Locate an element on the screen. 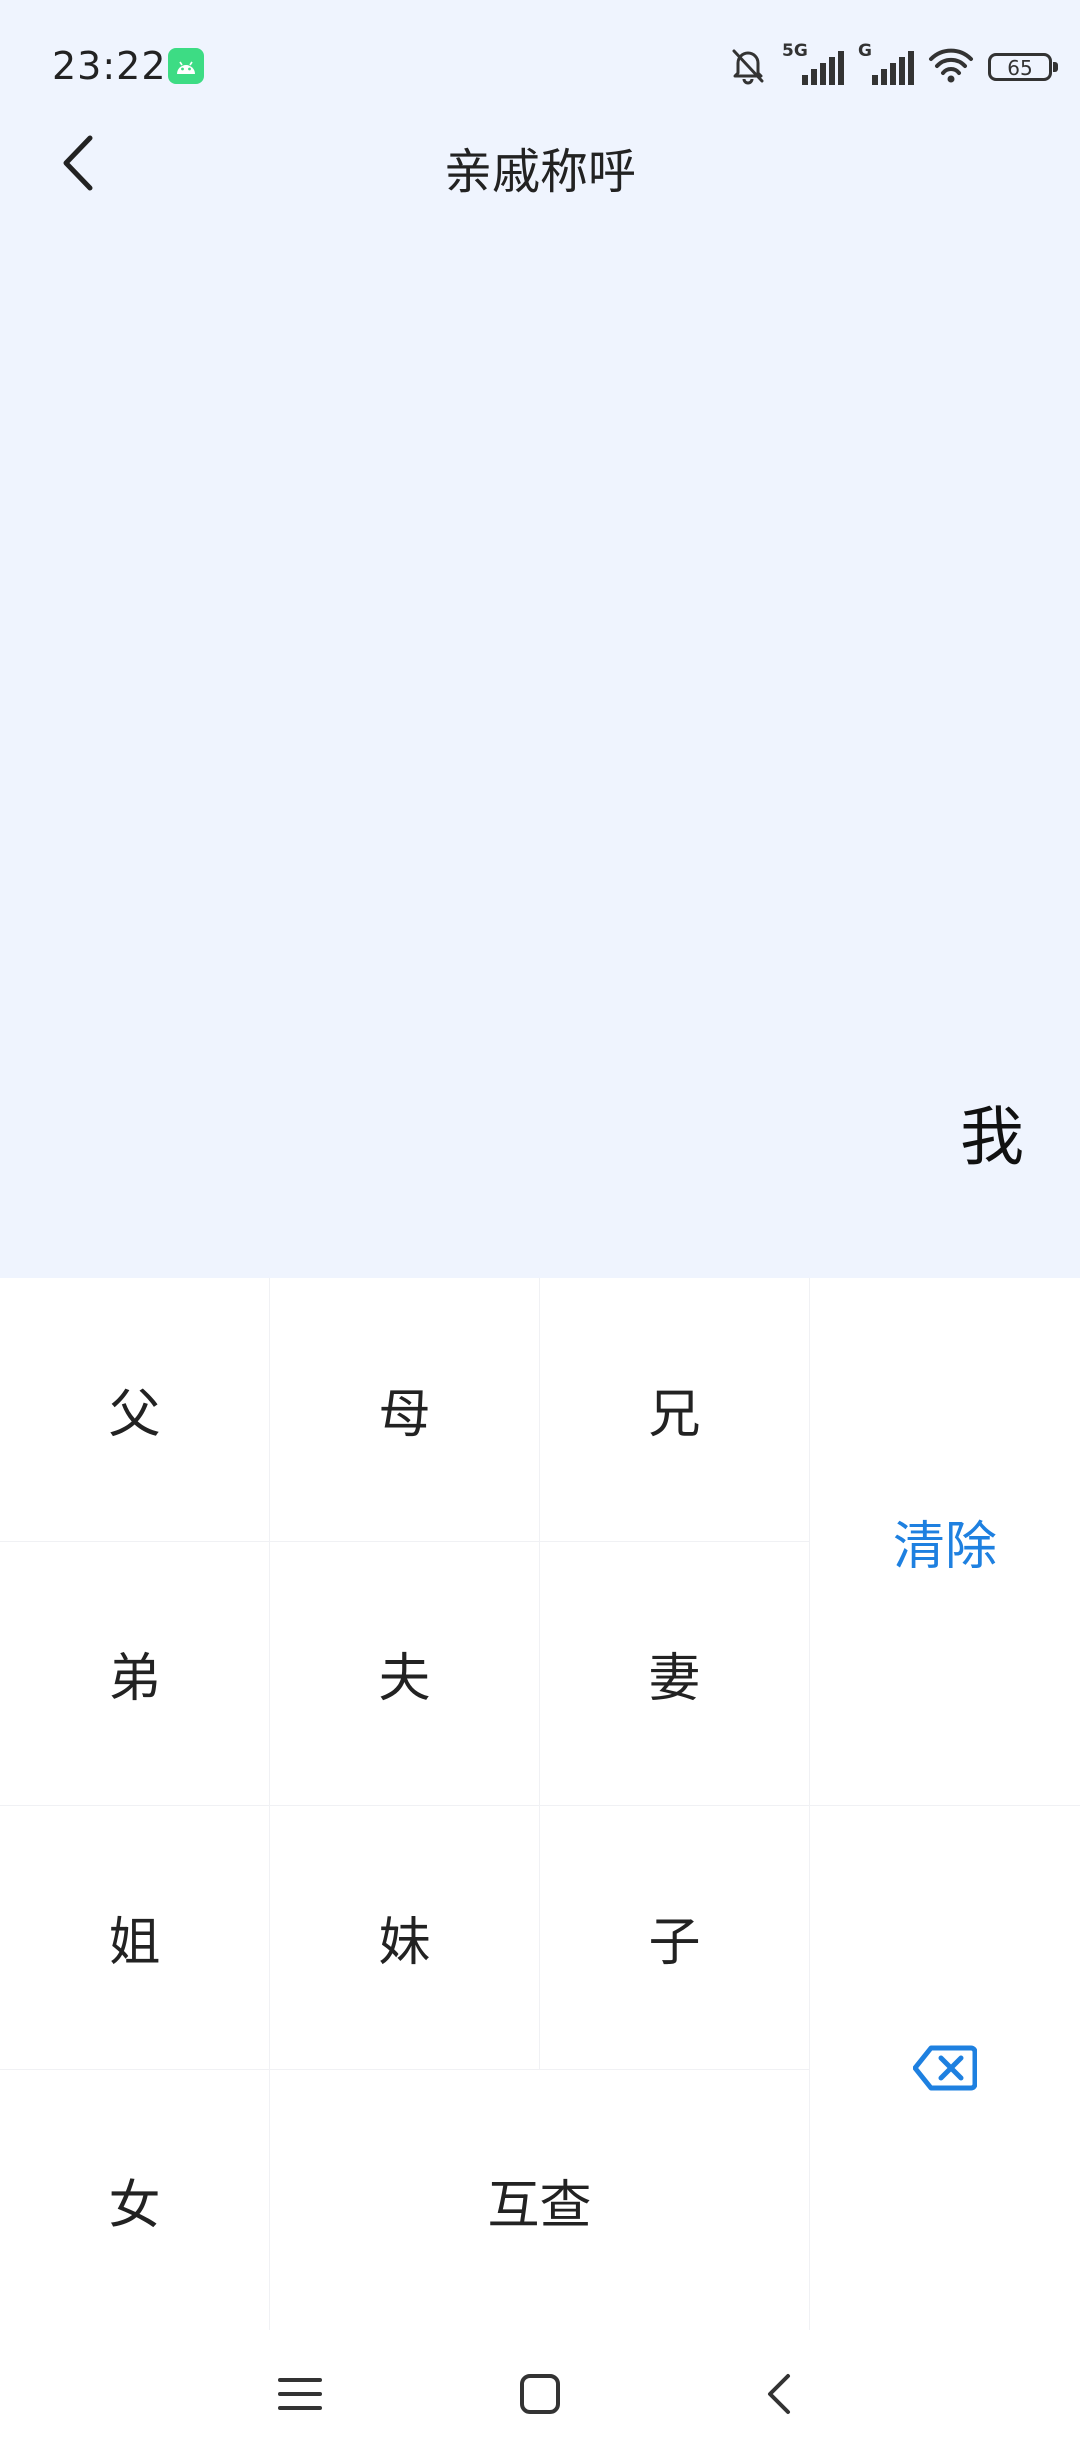 The image size is (1080, 2460). key-younger-brother: 弟 is located at coordinates (135, 1674).